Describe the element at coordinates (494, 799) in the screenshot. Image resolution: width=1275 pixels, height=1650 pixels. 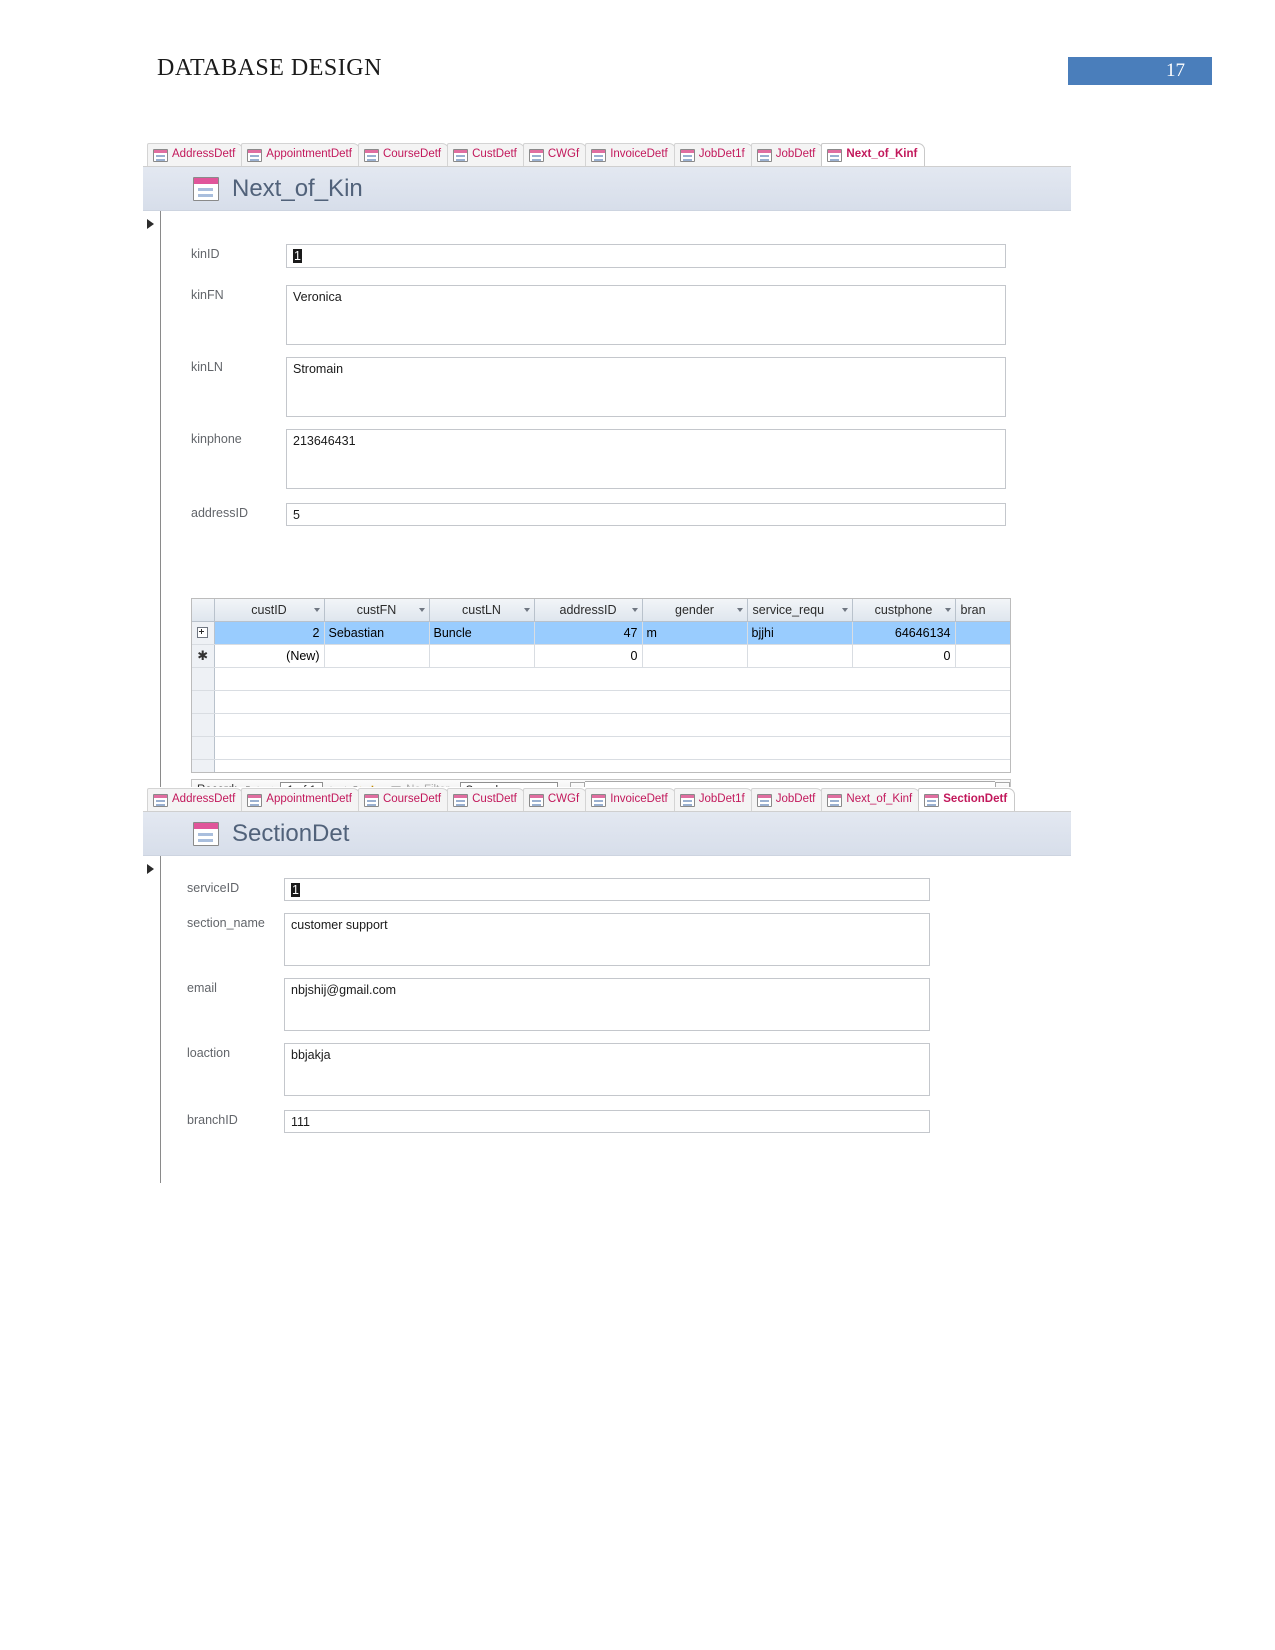
I see `tab-label: CustDetf` at that location.